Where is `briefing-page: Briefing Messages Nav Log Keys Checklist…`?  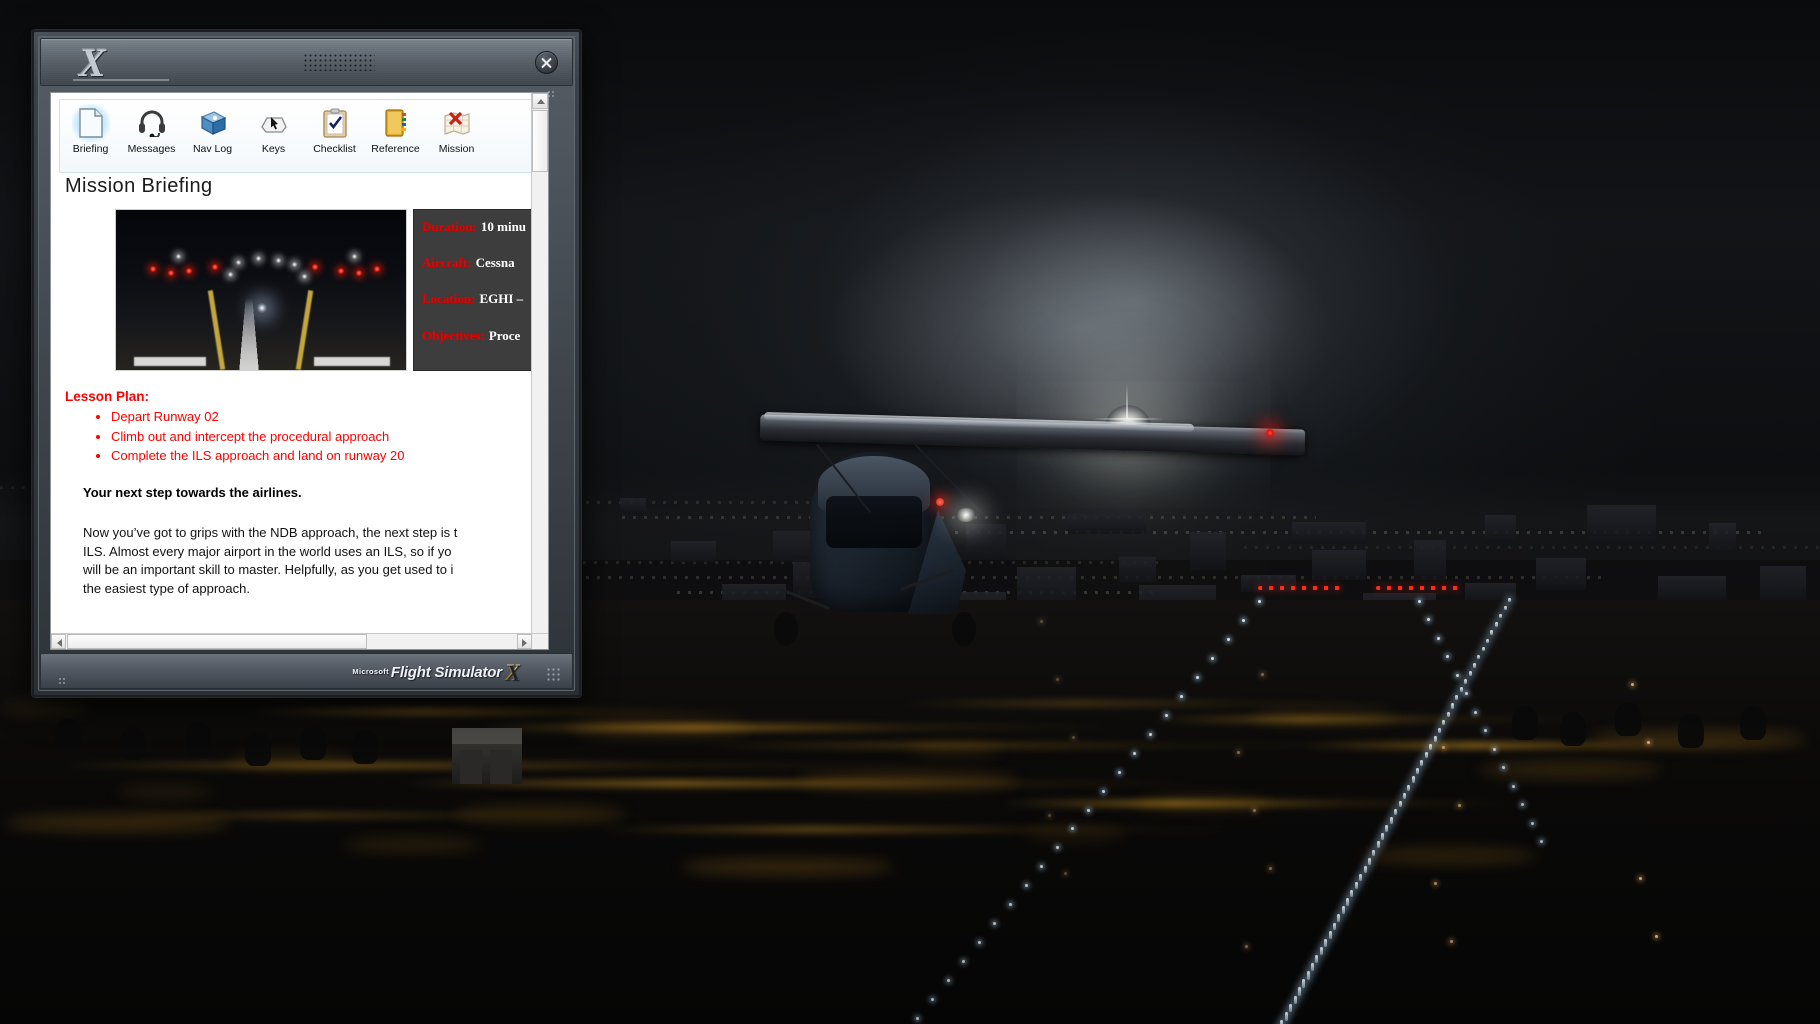
briefing-page: Briefing Messages Nav Log Keys Checklist… is located at coordinates (299, 371).